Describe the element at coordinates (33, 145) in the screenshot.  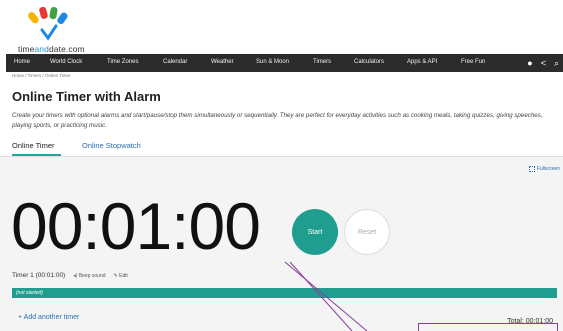
I see `tab-online-timer: Online Timer` at that location.